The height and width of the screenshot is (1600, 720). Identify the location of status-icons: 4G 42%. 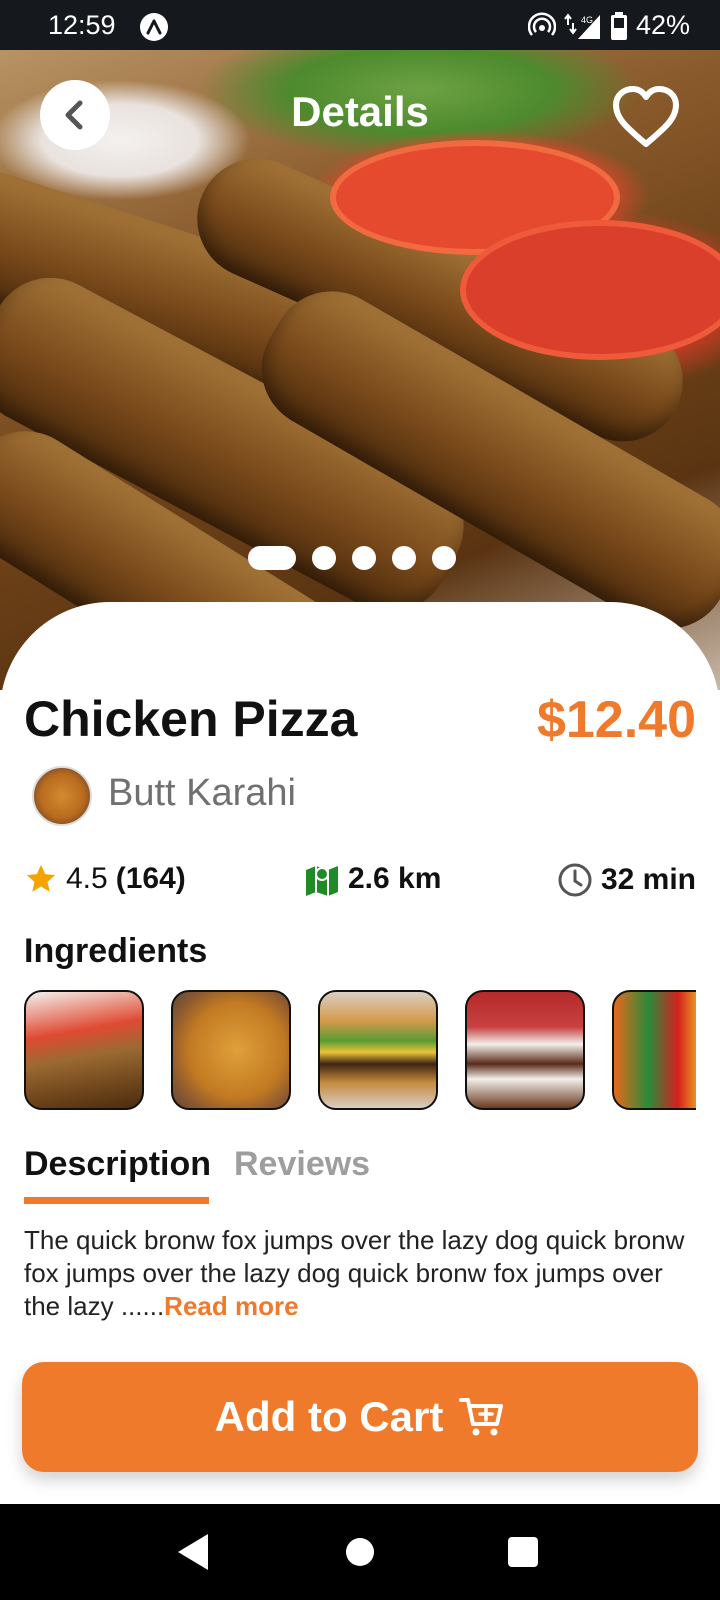
(608, 25).